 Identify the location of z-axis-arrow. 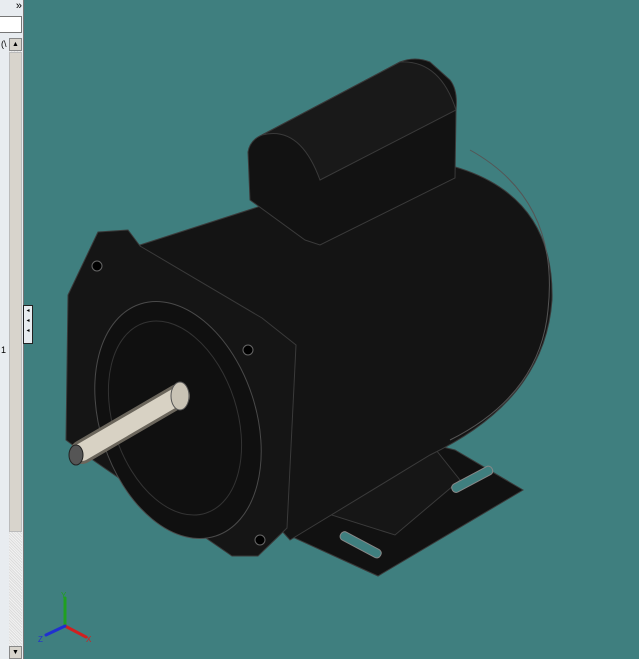
(55, 630).